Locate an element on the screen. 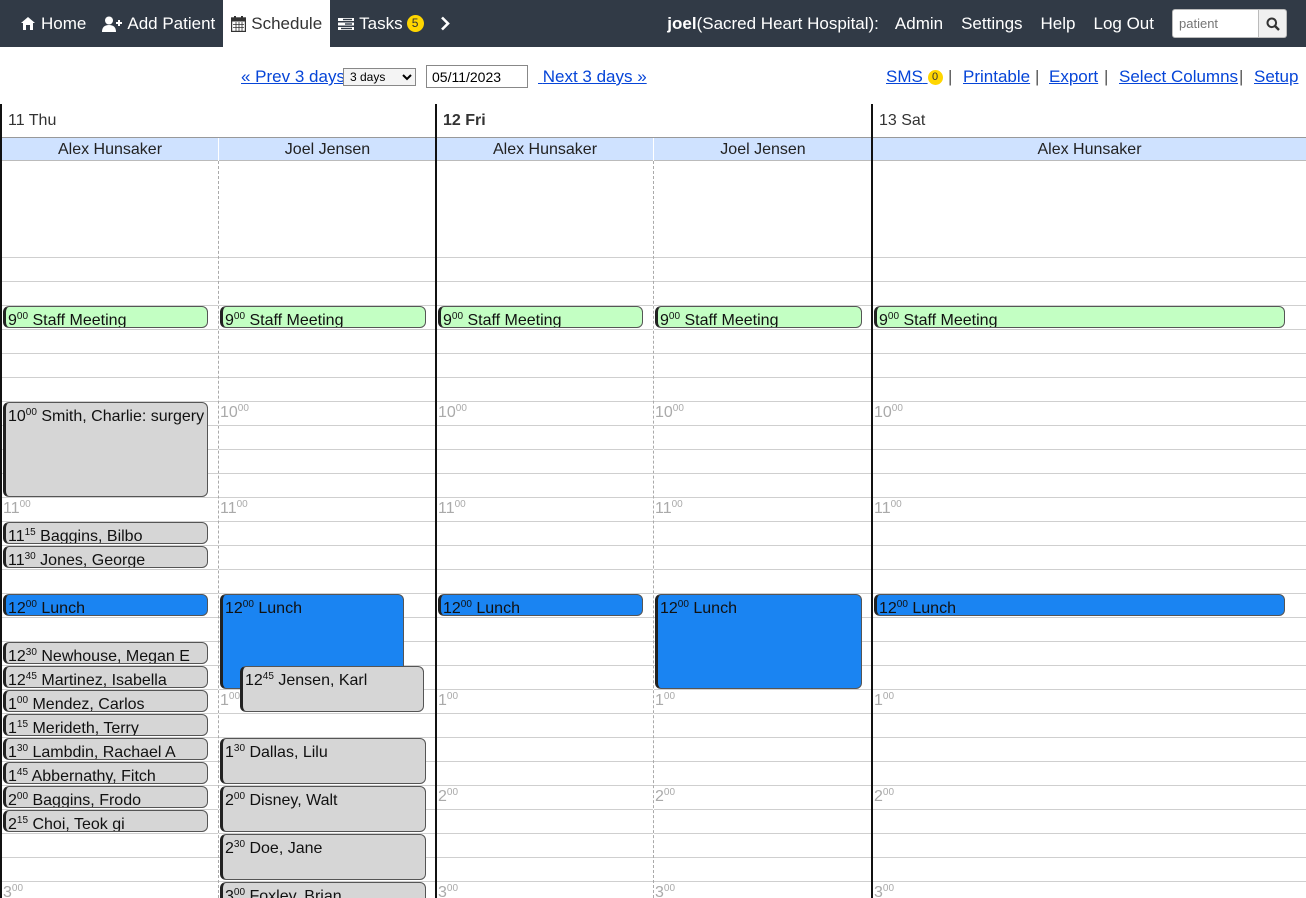 The image size is (1306, 898). select-columns-link: Select Columns is located at coordinates (1178, 77).